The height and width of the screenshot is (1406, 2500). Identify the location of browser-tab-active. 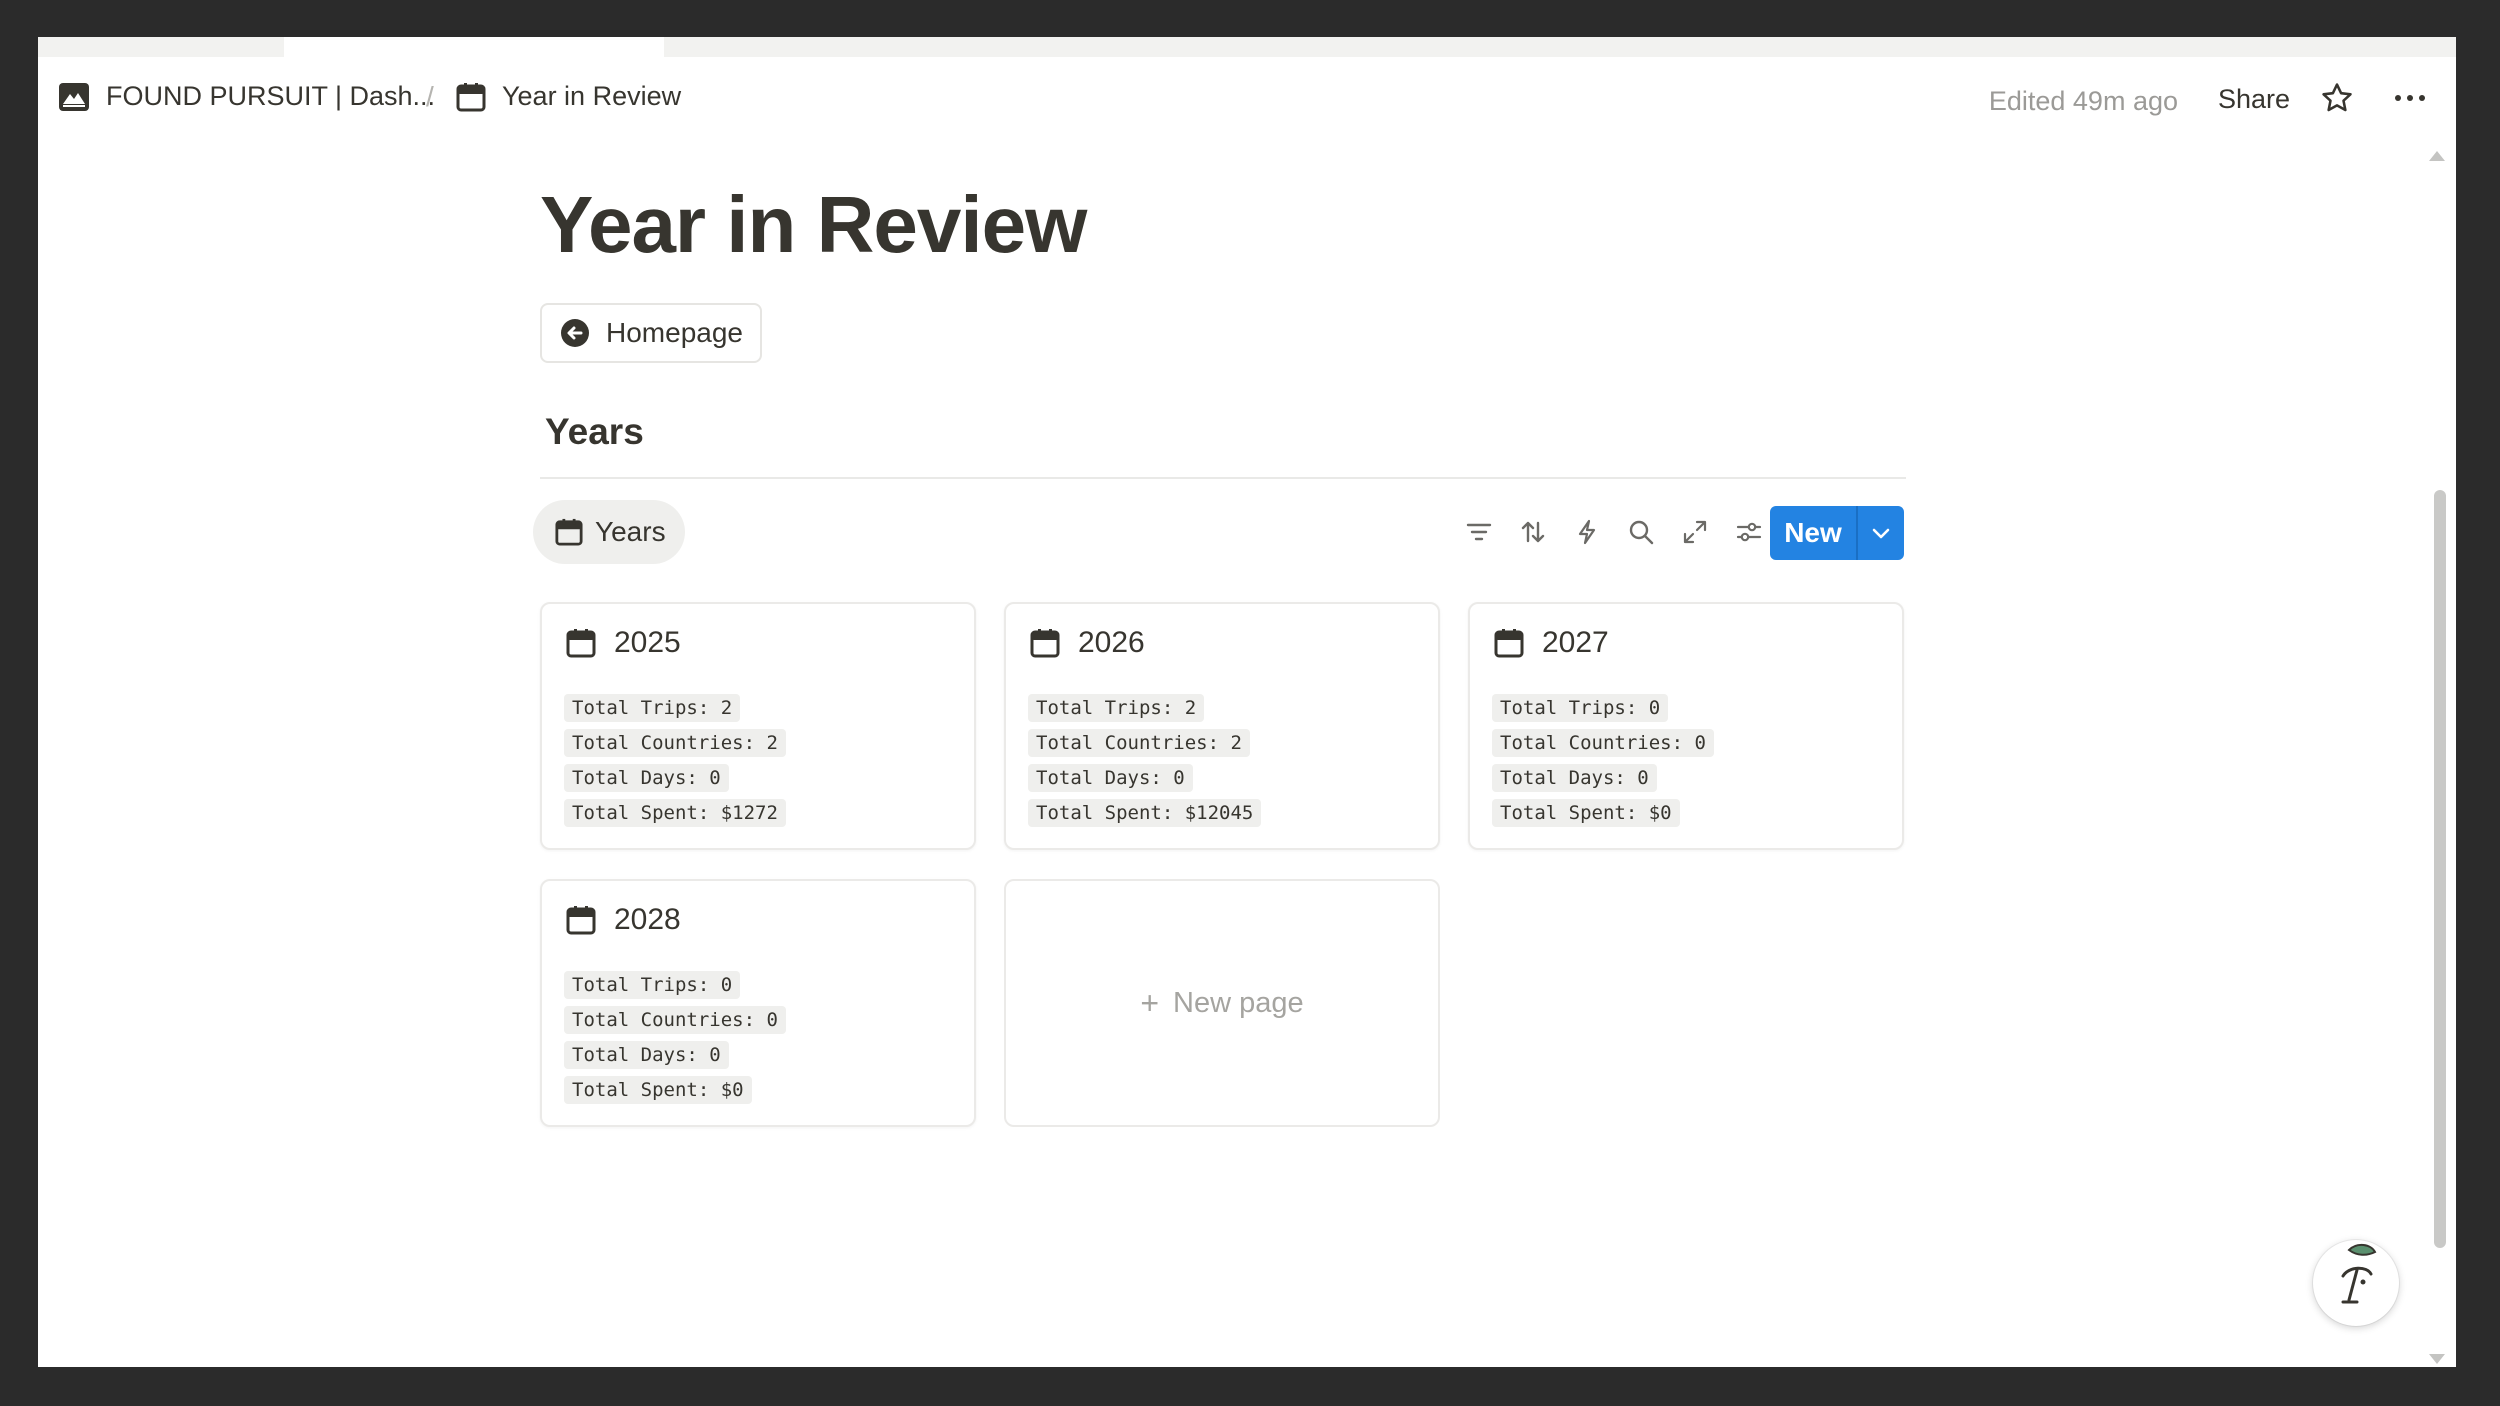
(474, 47).